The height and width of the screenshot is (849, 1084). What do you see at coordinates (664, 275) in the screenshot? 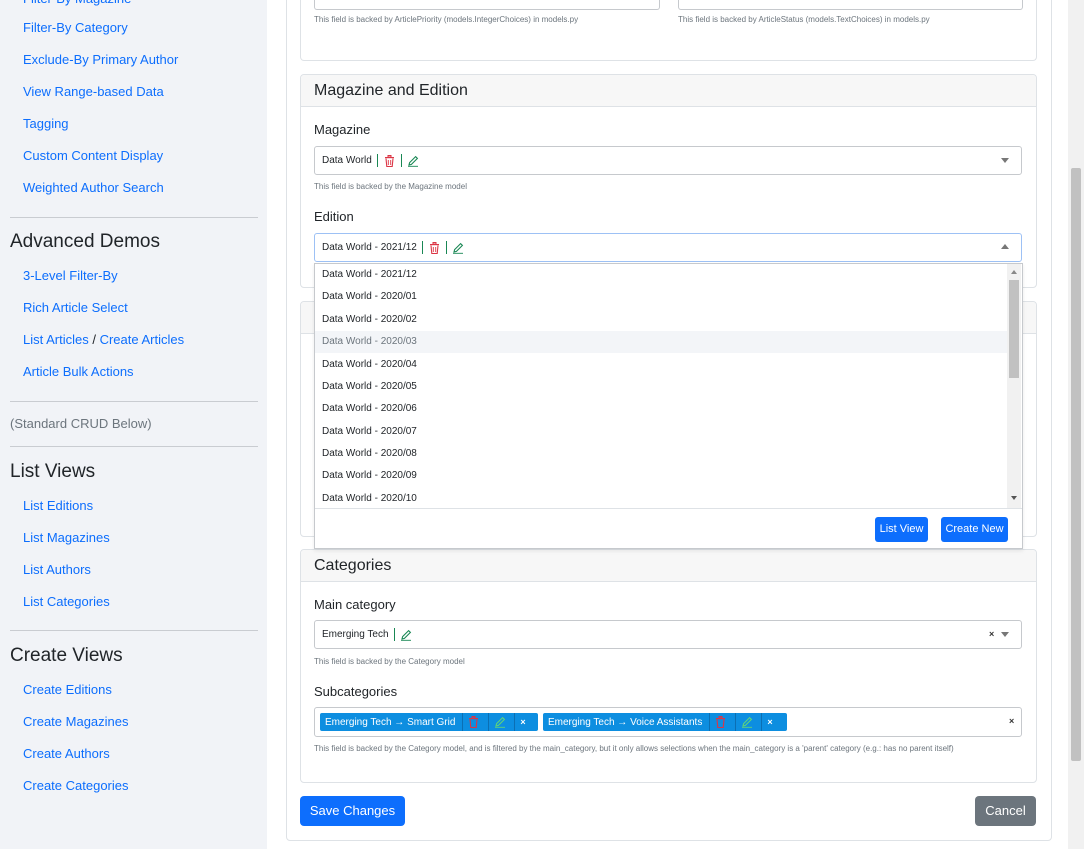
I see `dropdown-option: Data World - 2021/12` at bounding box center [664, 275].